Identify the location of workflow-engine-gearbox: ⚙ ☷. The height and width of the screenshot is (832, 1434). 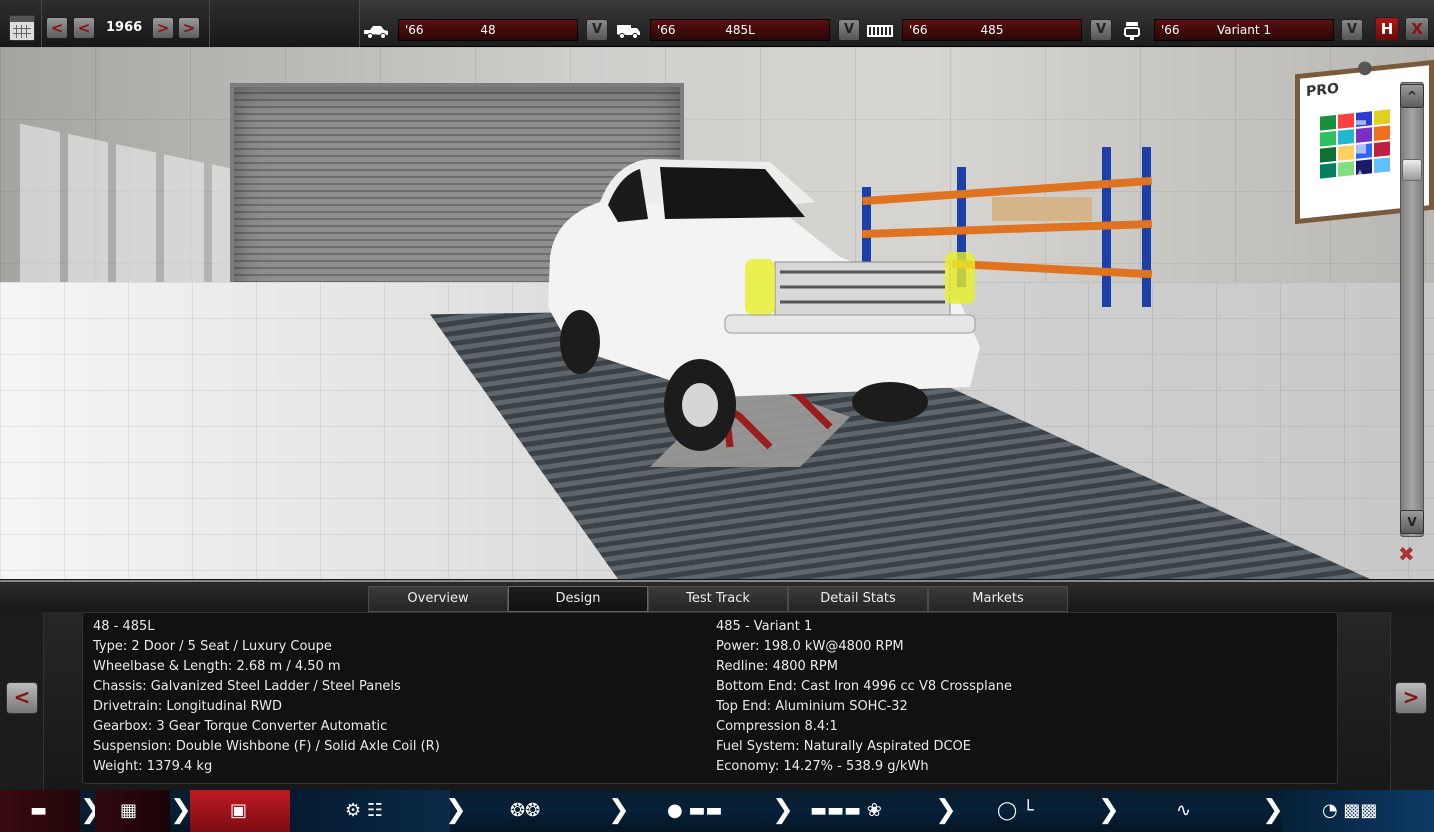
(370, 811).